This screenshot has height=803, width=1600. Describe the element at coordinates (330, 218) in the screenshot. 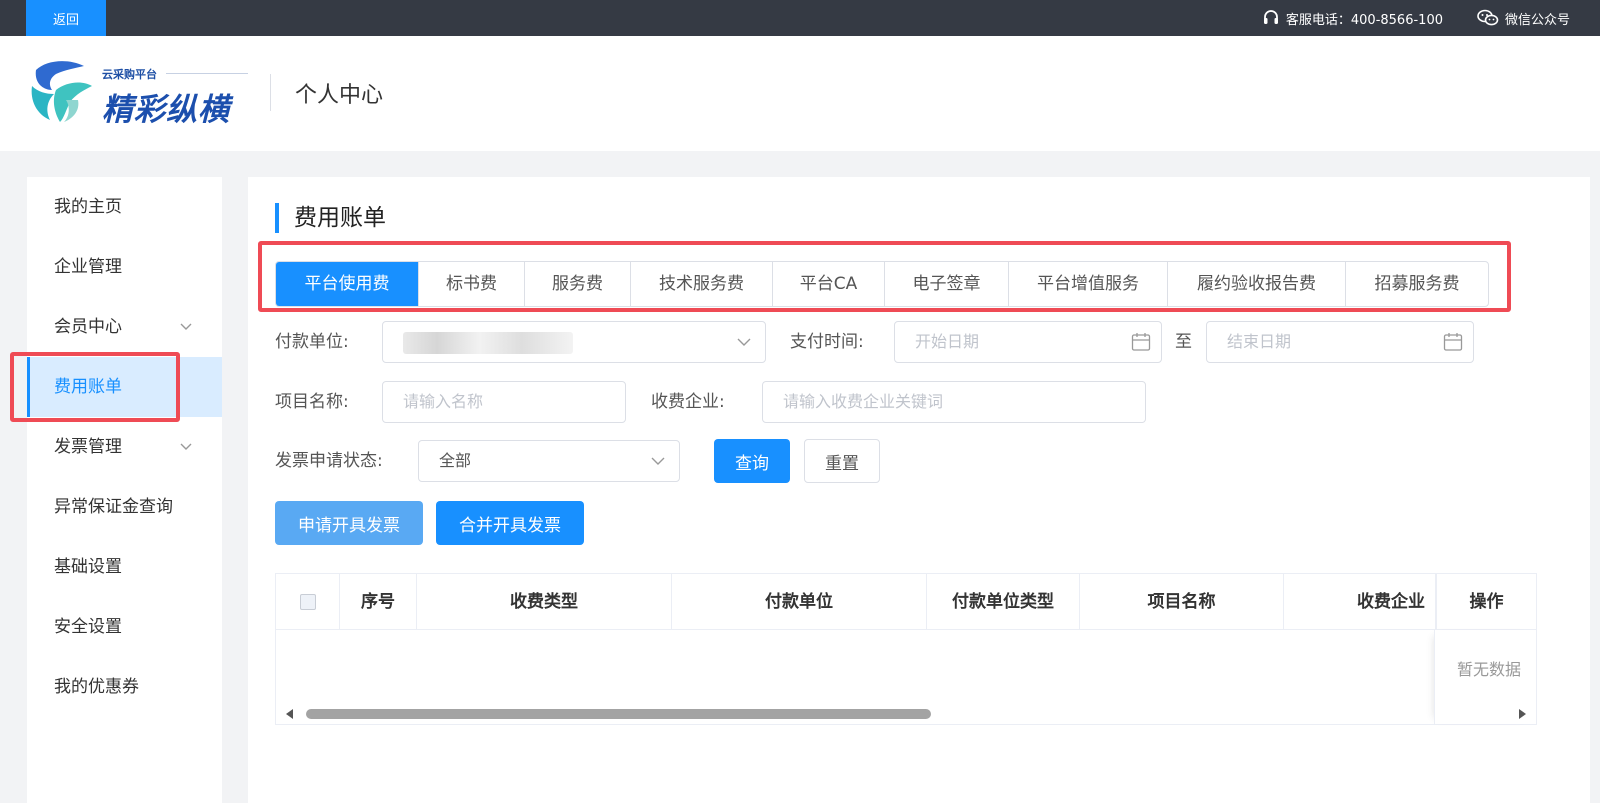

I see `page-title: 费用账单` at that location.